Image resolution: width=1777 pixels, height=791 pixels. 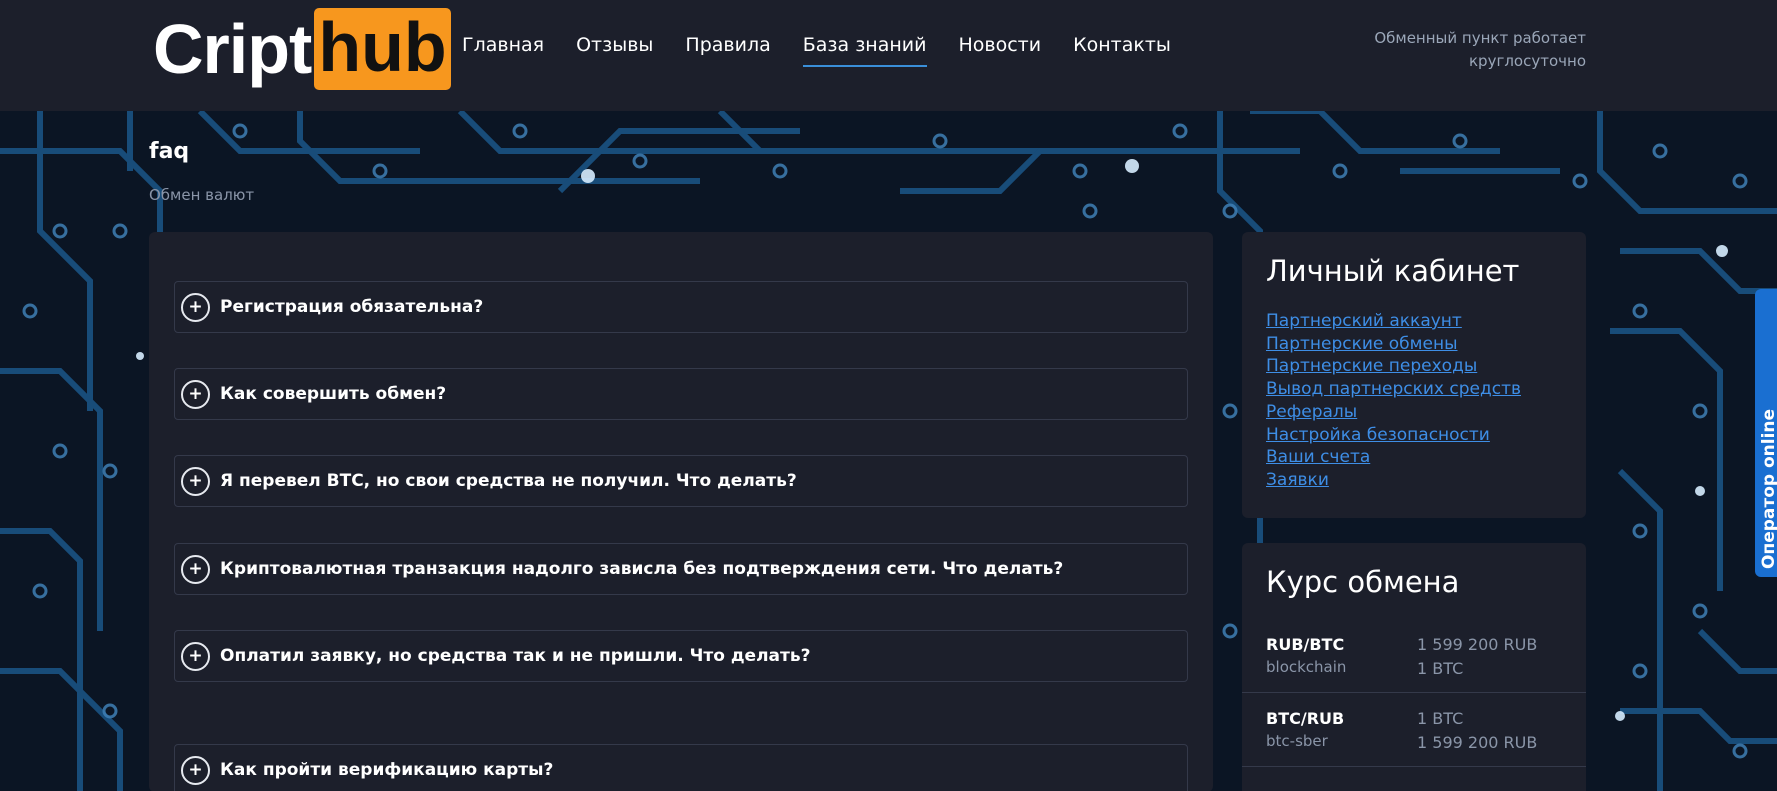 I want to click on faq-question: Как совершить обмен?, so click(x=333, y=394).